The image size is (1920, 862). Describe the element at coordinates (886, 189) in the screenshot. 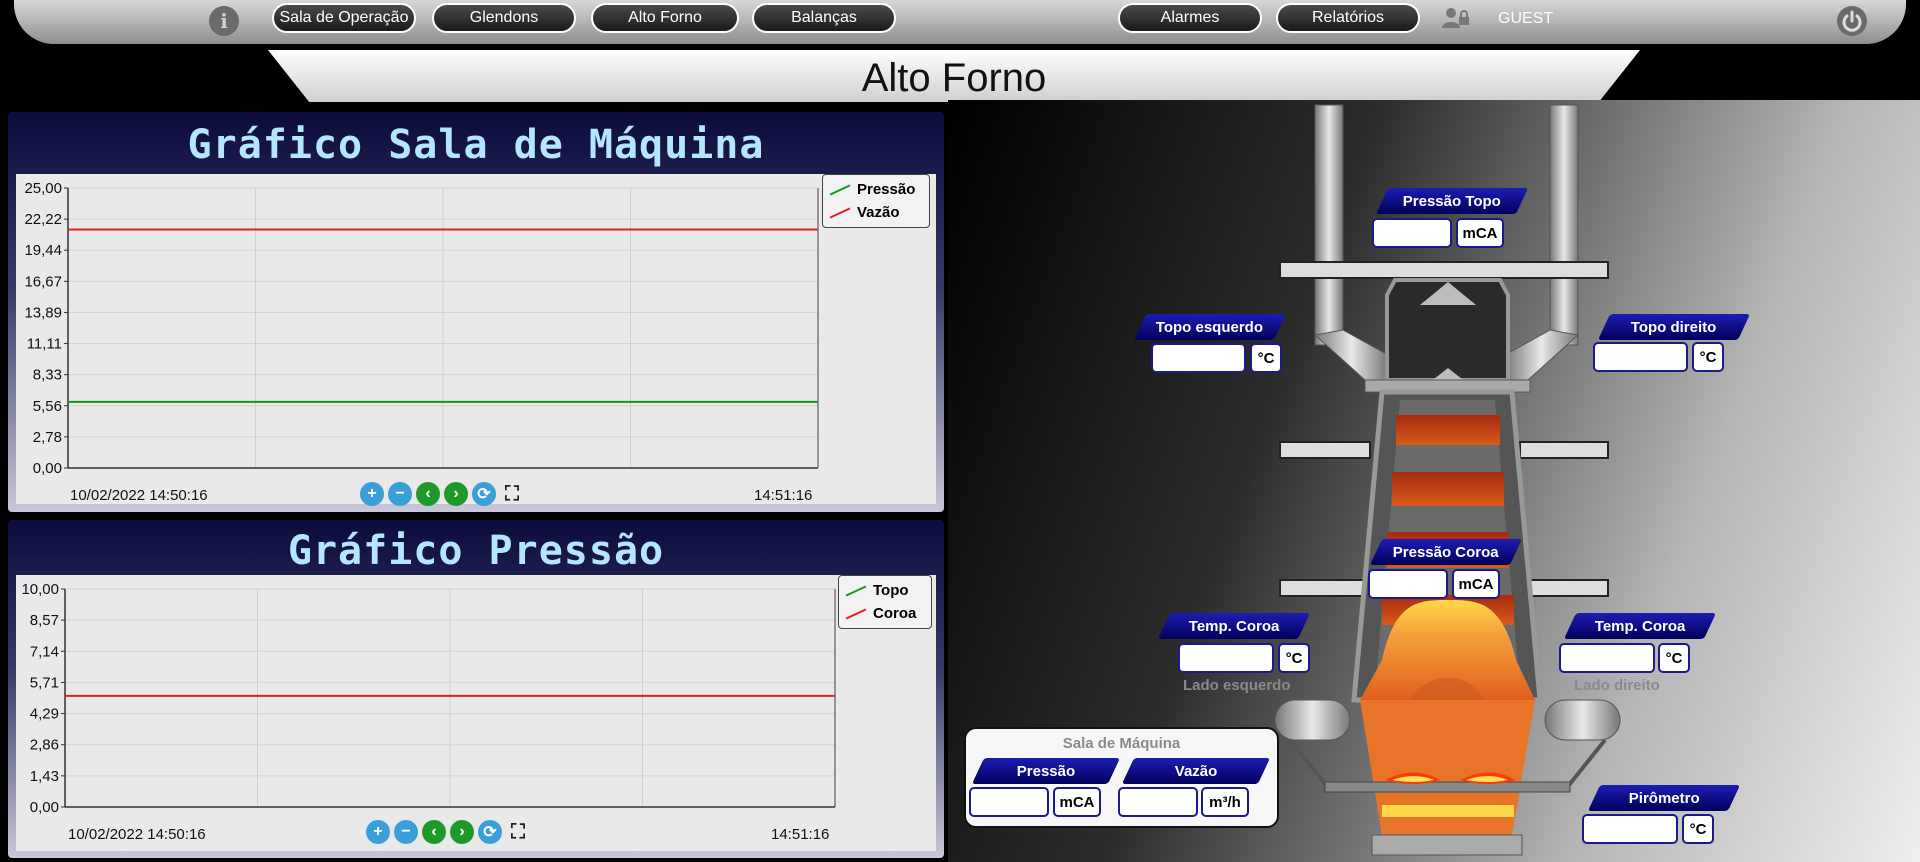

I see `legend-label: Pressão` at that location.